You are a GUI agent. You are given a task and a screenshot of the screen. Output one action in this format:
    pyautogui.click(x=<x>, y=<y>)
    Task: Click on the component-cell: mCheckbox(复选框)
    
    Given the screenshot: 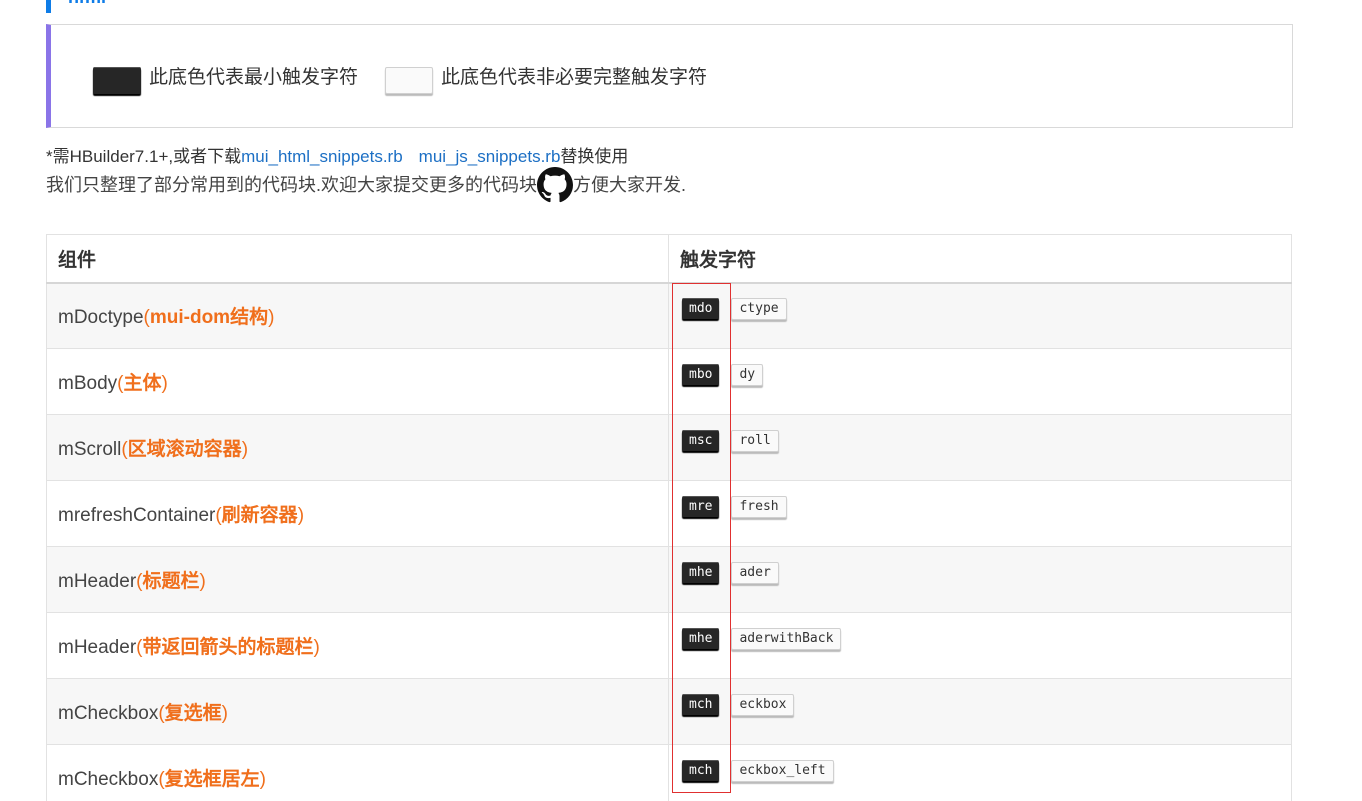 What is the action you would take?
    pyautogui.click(x=357, y=711)
    